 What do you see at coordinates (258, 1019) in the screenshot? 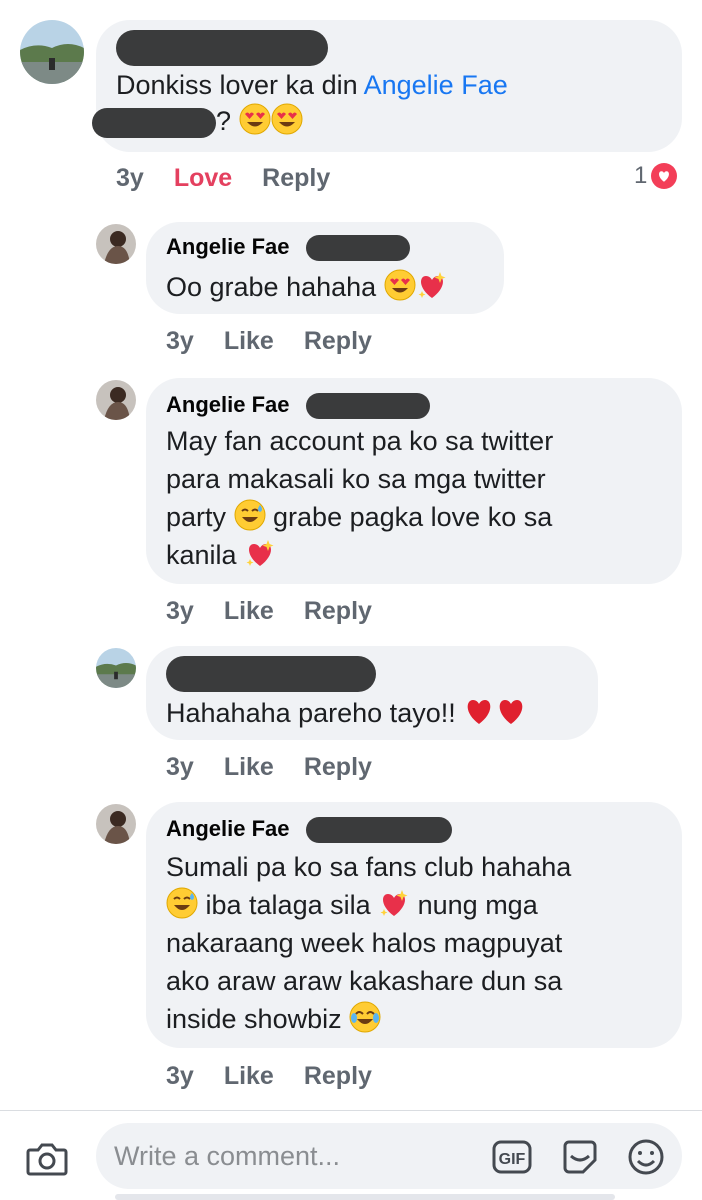
I see `reply-text-segment: inside showbiz` at bounding box center [258, 1019].